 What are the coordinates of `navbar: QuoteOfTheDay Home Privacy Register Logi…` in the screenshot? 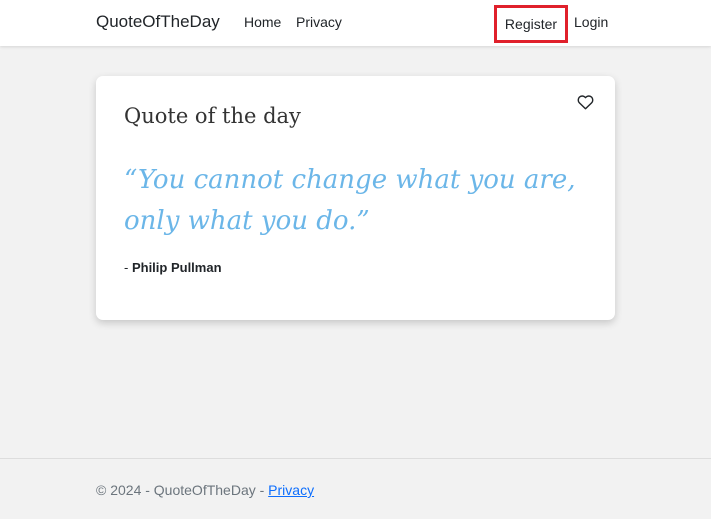 It's located at (355, 23).